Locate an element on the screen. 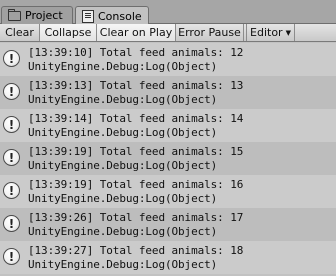 The width and height of the screenshot is (336, 276). folder-icon is located at coordinates (14, 14).